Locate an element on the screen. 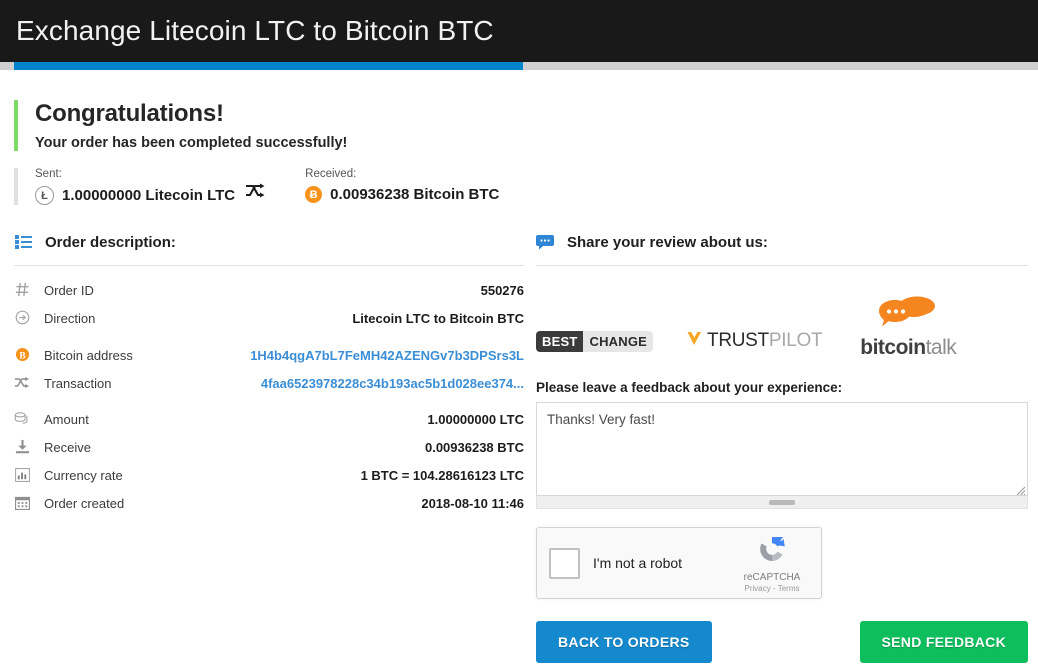 The image size is (1038, 666). bestchange-logo-part2: CHANGE is located at coordinates (618, 341).